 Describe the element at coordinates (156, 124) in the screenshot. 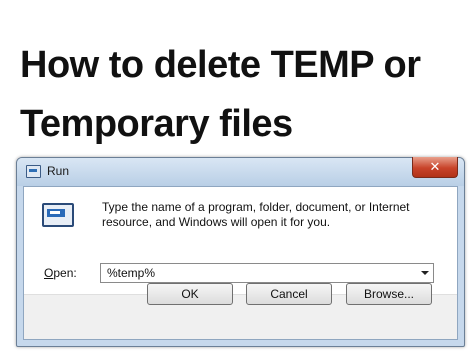

I see `headline-line-2: Temporary files` at that location.